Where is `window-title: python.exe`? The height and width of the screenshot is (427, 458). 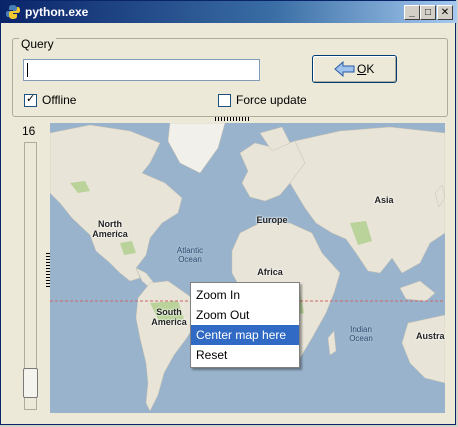 window-title: python.exe is located at coordinates (57, 12).